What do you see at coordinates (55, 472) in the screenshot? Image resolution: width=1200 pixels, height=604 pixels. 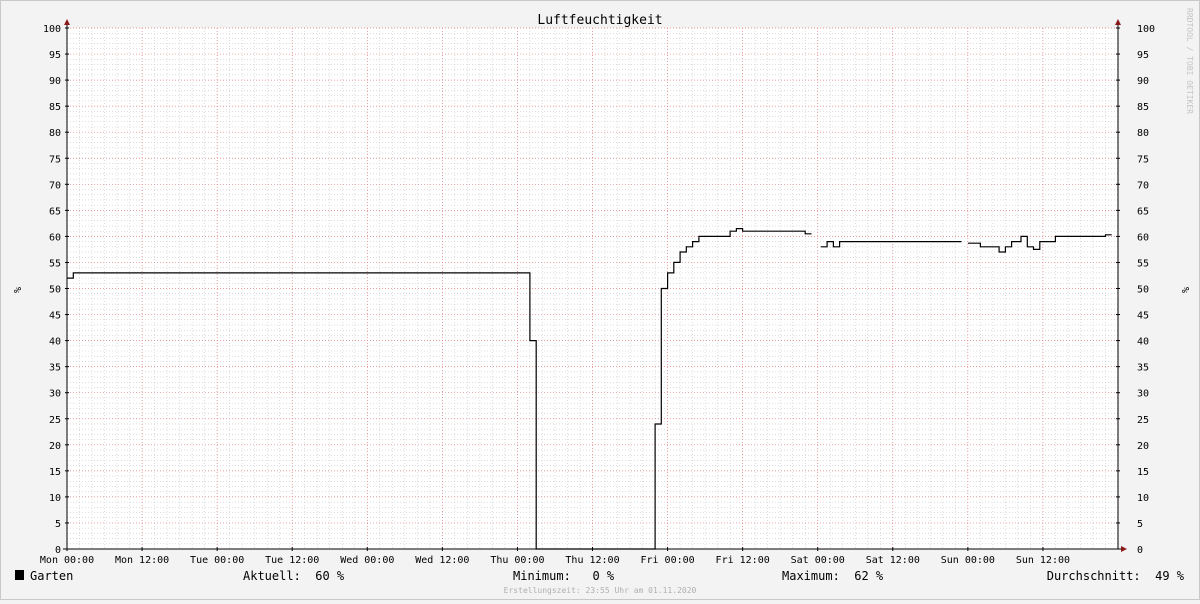 I see `y-tick-label: 15` at bounding box center [55, 472].